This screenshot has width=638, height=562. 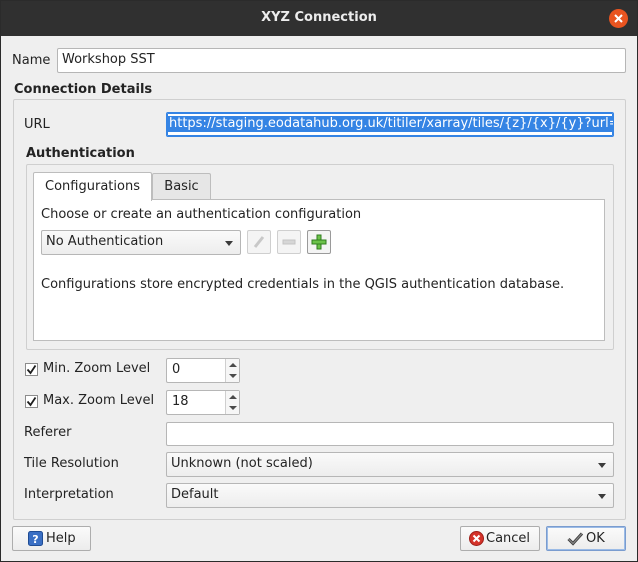 I want to click on interpretation-value: Default, so click(x=195, y=494).